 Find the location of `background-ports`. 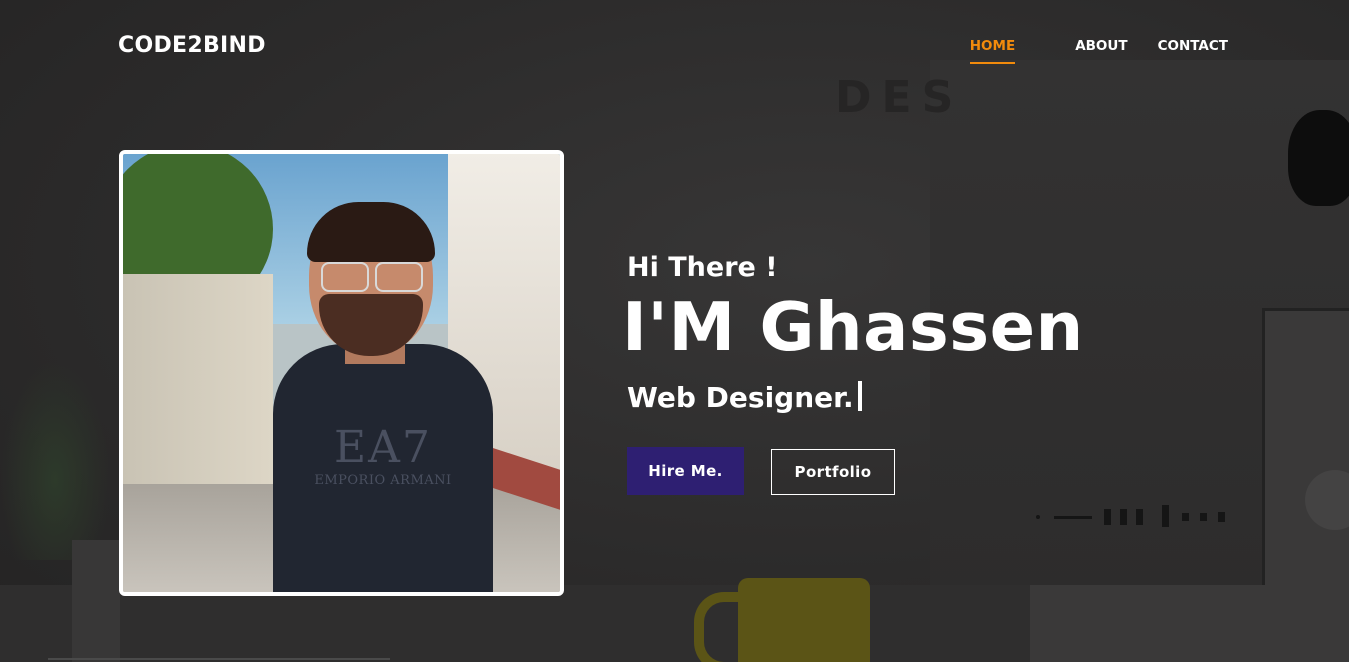

background-ports is located at coordinates (1136, 517).